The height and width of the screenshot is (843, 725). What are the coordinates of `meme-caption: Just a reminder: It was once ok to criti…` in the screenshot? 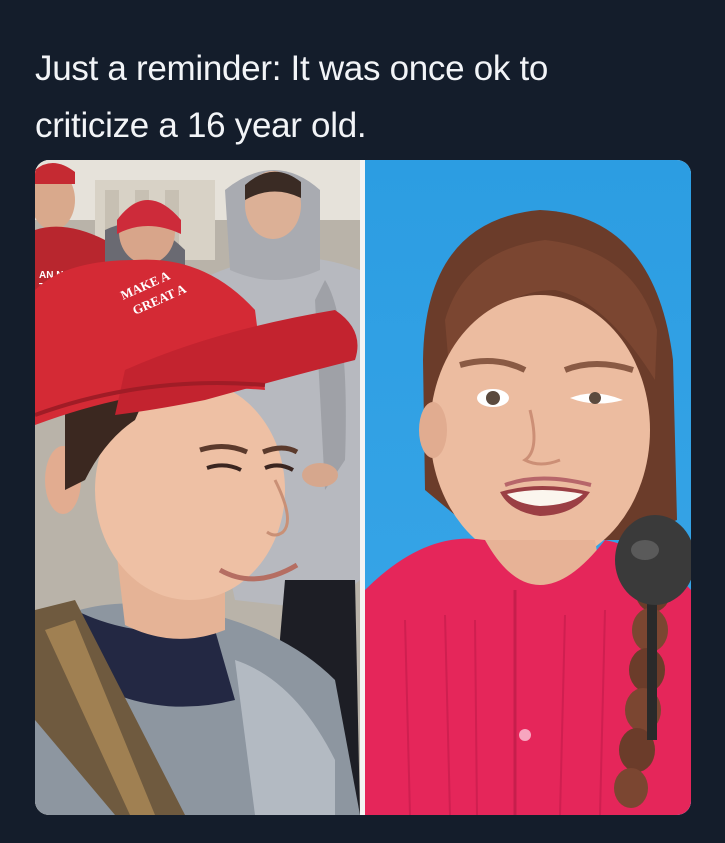 It's located at (365, 97).